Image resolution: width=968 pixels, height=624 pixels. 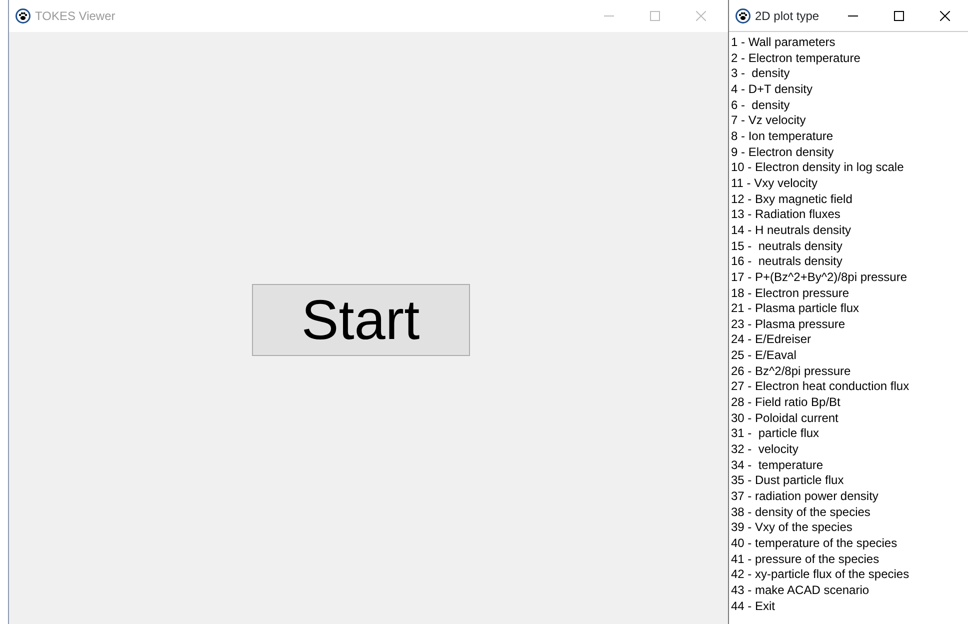 What do you see at coordinates (849, 184) in the screenshot?
I see `menu-item: 11 - Vxy velocity` at bounding box center [849, 184].